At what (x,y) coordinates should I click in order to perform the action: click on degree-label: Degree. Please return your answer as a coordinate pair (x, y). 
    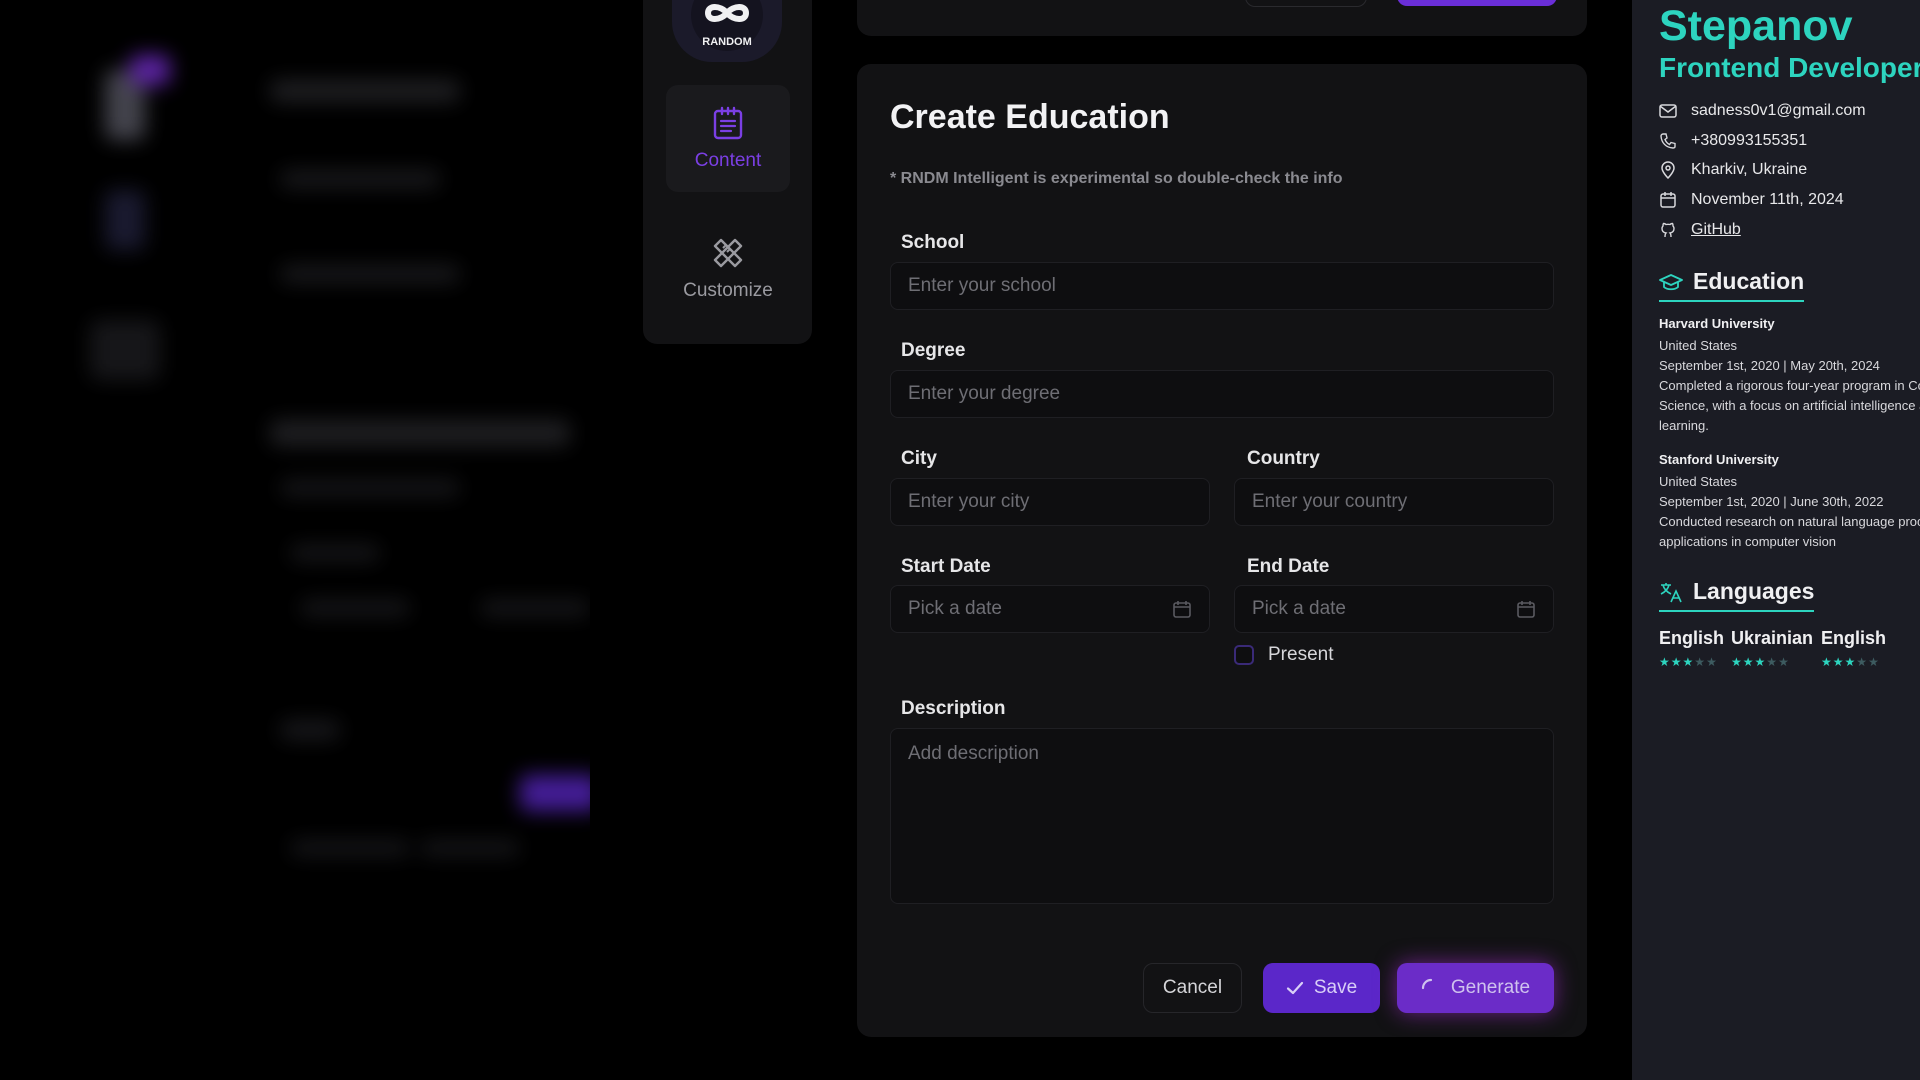
    Looking at the image, I should click on (933, 350).